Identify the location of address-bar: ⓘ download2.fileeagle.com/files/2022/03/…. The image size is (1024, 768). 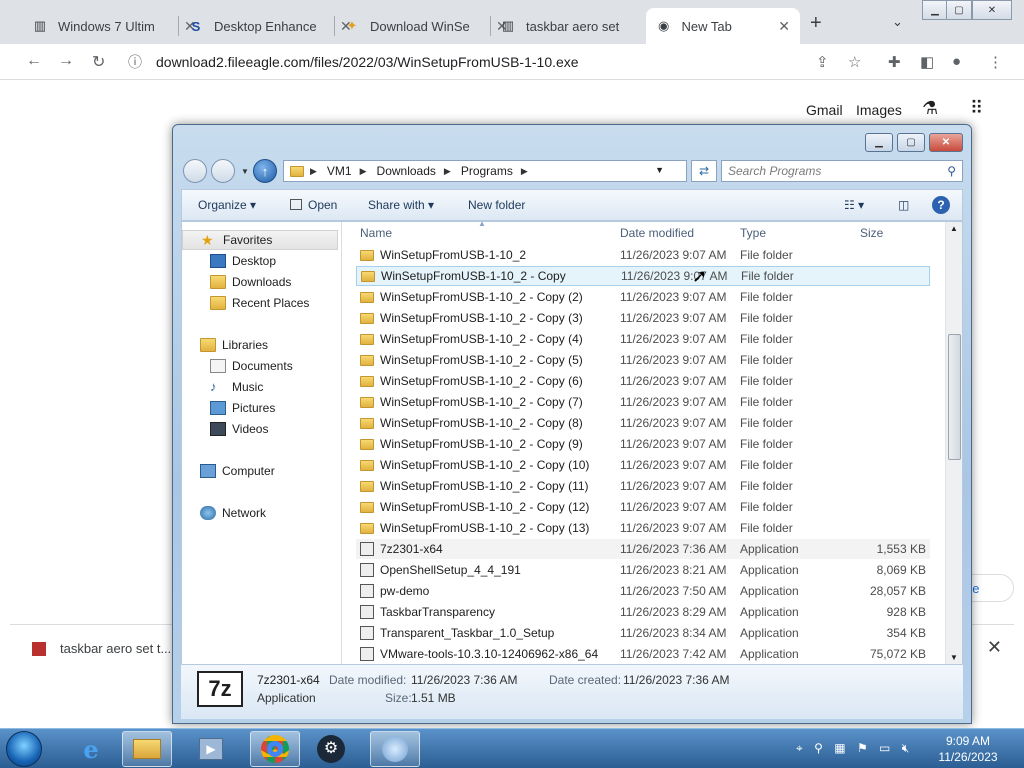
(510, 62).